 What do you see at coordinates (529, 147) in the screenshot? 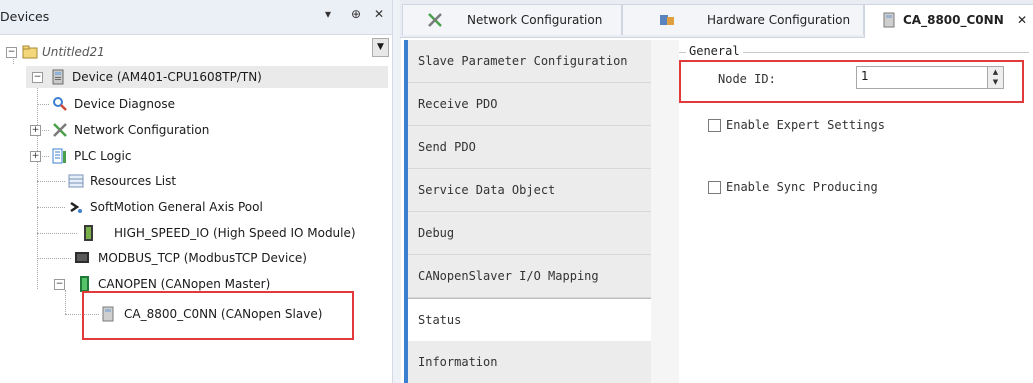
I see `nav-send-pdo: Send PDO` at bounding box center [529, 147].